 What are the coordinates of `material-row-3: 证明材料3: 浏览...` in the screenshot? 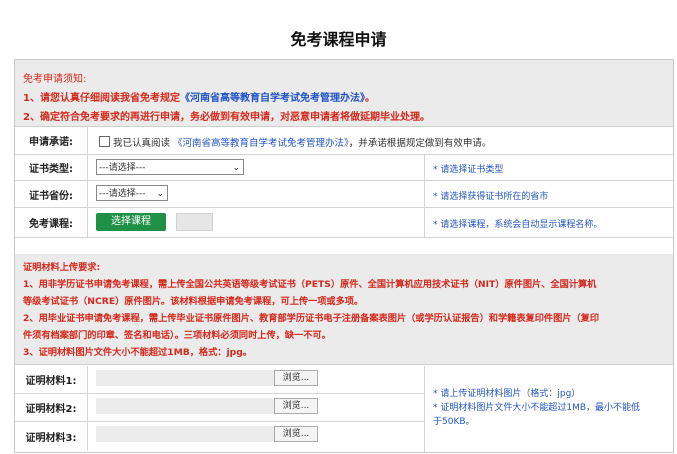 It's located at (219, 436).